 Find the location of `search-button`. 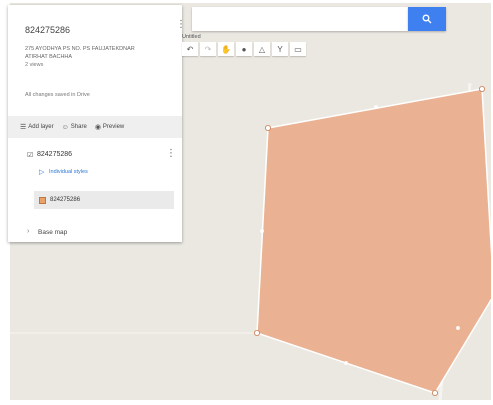

search-button is located at coordinates (427, 19).